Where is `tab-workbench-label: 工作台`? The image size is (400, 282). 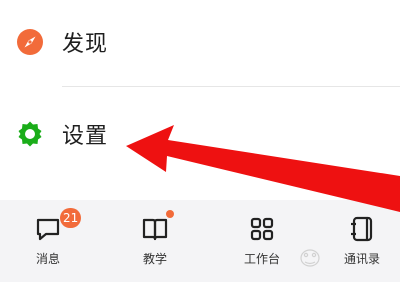 tab-workbench-label: 工作台 is located at coordinates (261, 259).